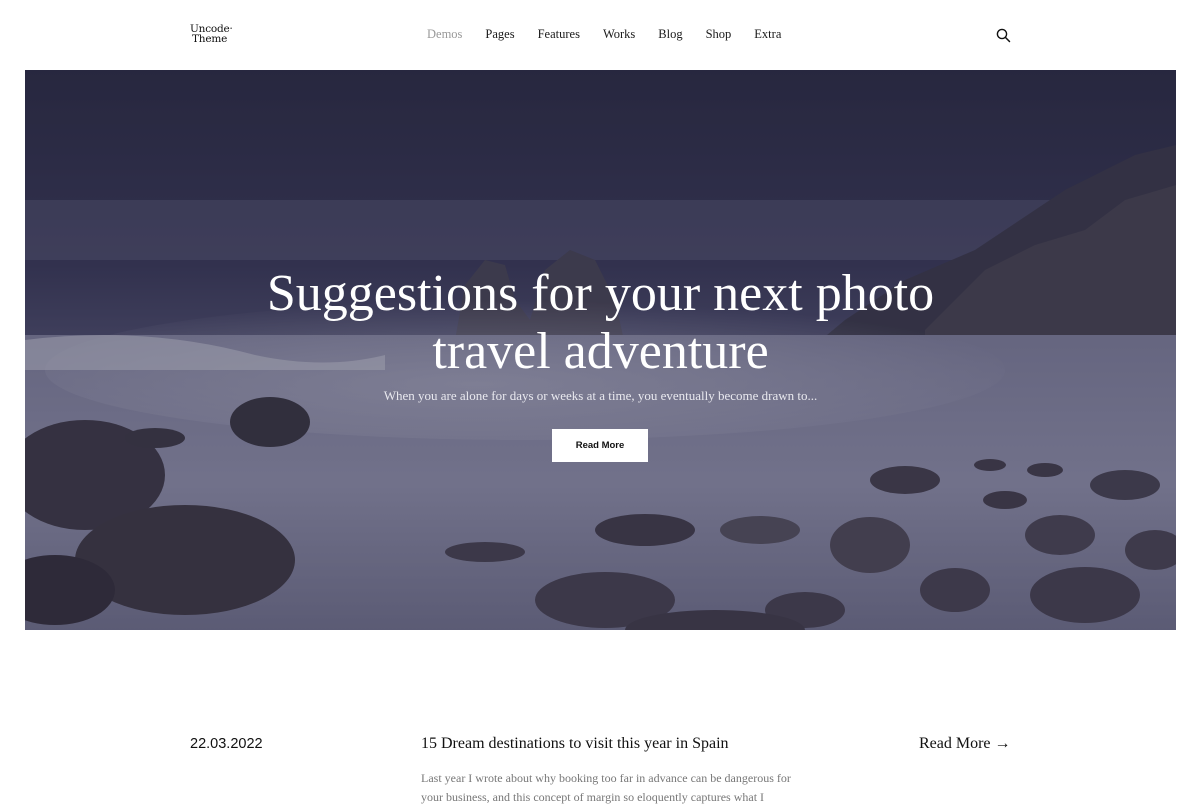  I want to click on site-logo: Uncode• Theme, so click(211, 34).